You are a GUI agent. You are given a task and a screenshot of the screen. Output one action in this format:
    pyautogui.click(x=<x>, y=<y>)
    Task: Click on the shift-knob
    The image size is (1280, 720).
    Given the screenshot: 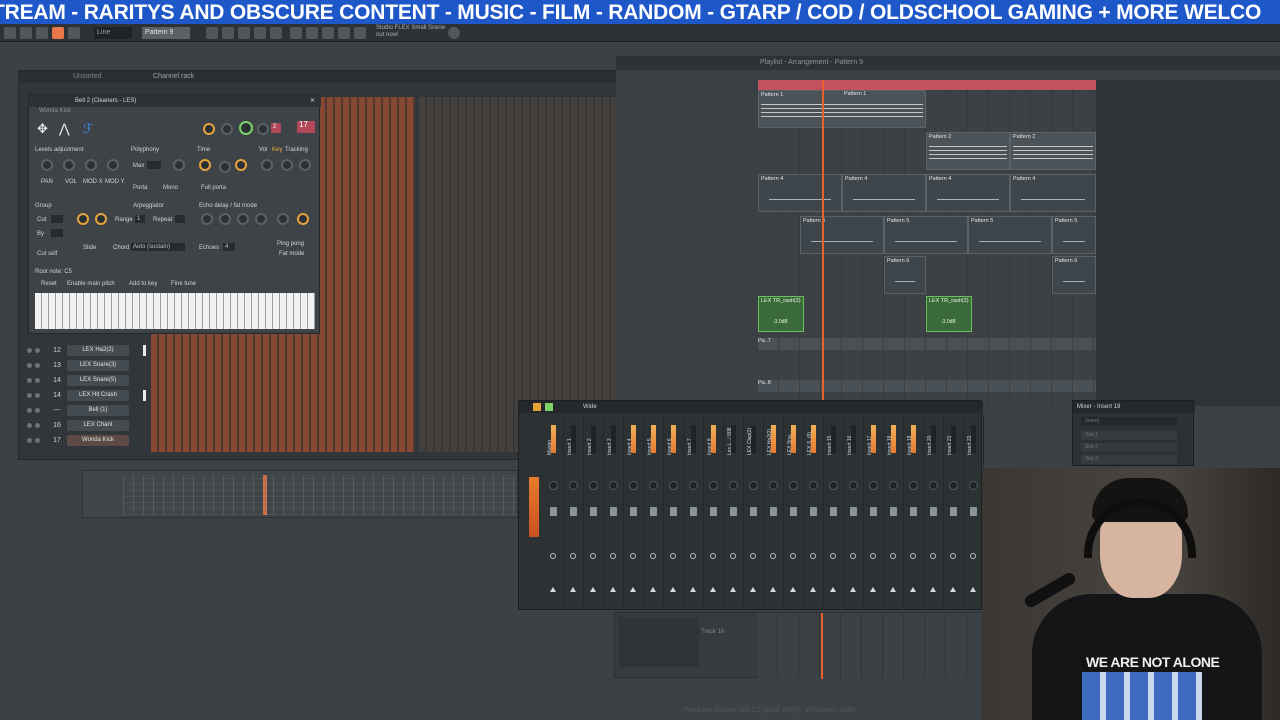 What is the action you would take?
    pyautogui.click(x=225, y=167)
    